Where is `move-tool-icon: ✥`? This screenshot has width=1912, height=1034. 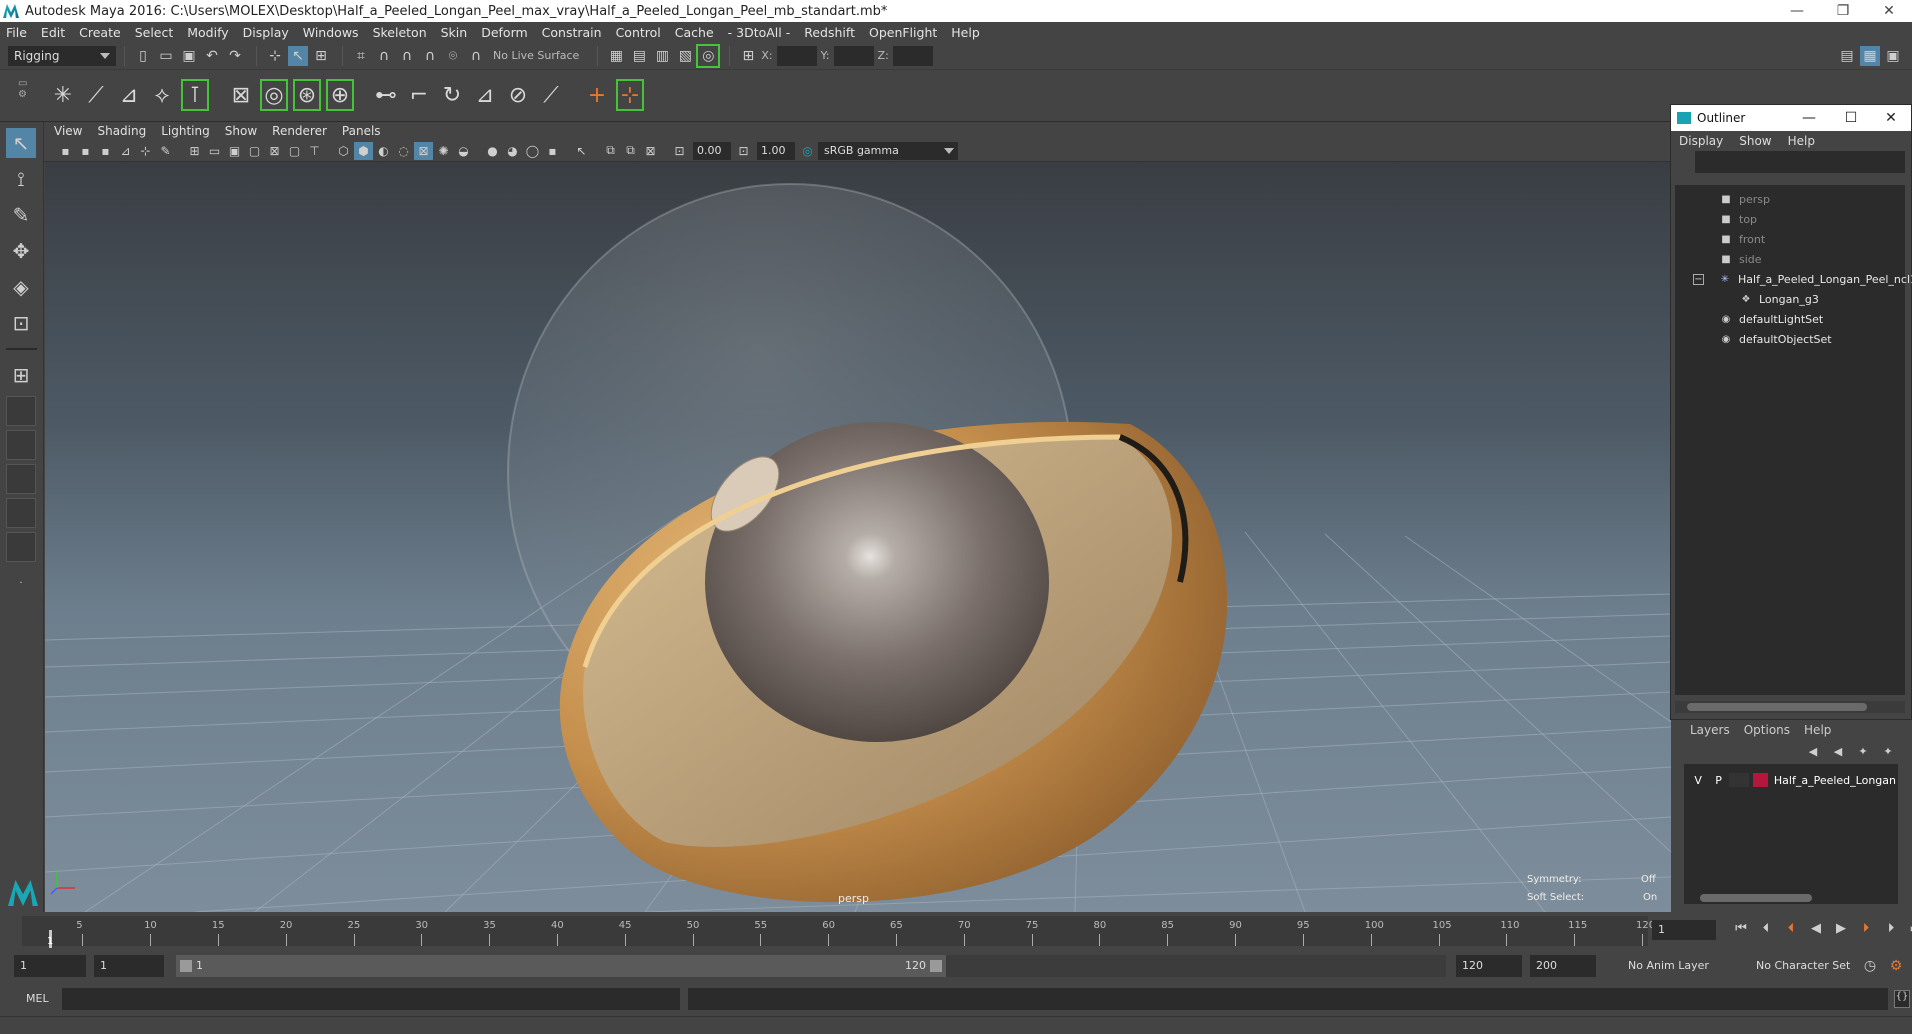
move-tool-icon: ✥ is located at coordinates (21, 251).